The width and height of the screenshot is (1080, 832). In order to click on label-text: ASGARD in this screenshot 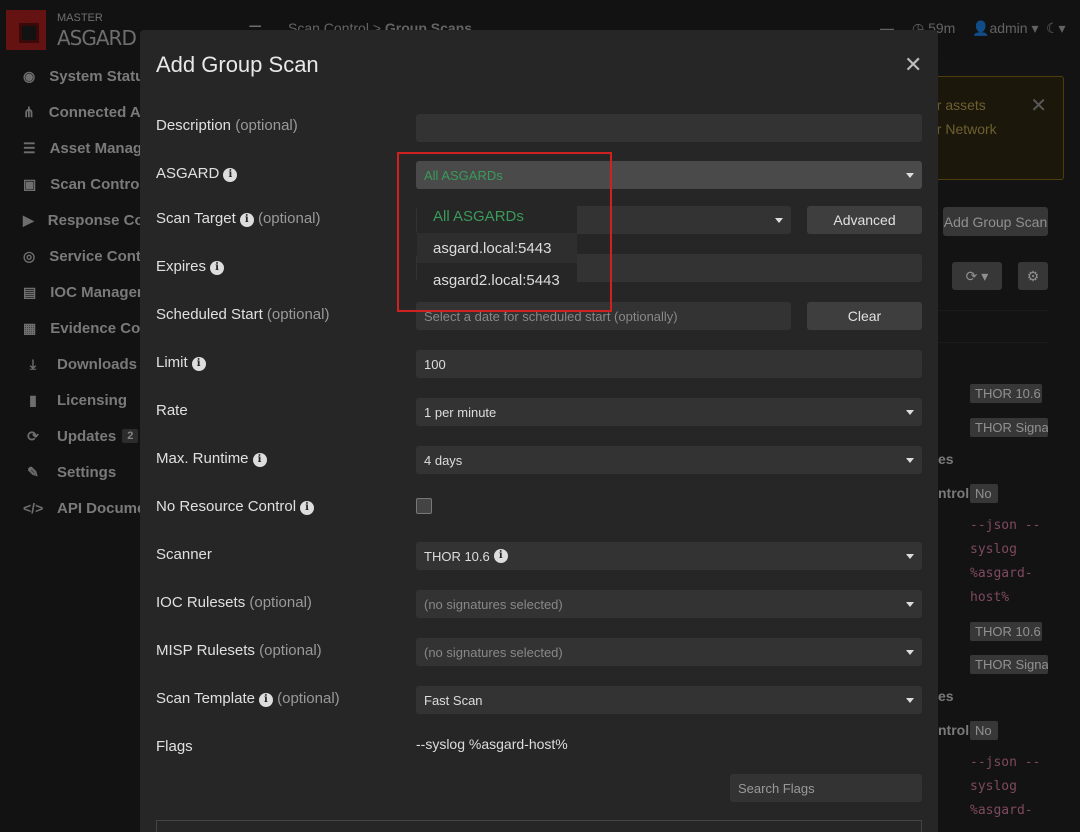, I will do `click(188, 173)`.